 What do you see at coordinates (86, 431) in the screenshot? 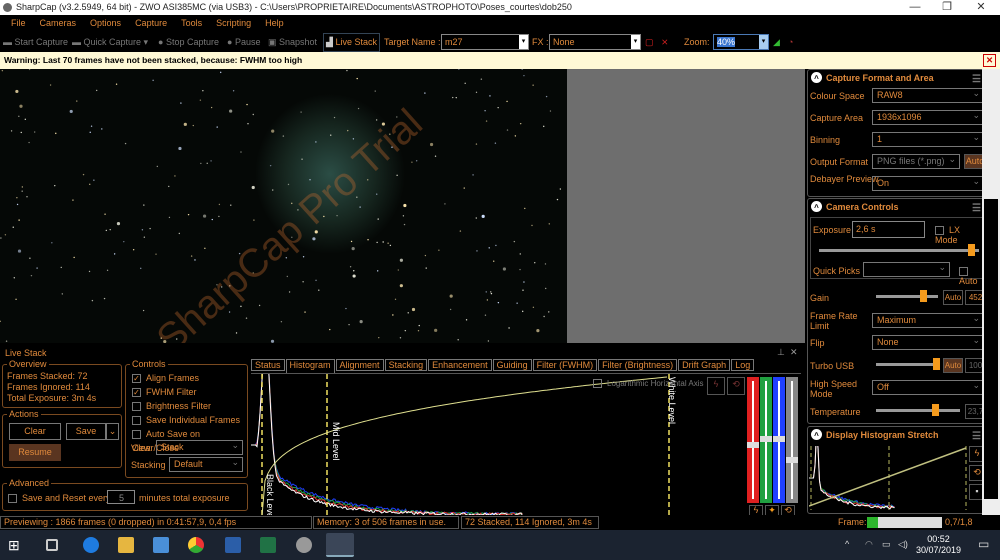
I see `save-button: Save` at bounding box center [86, 431].